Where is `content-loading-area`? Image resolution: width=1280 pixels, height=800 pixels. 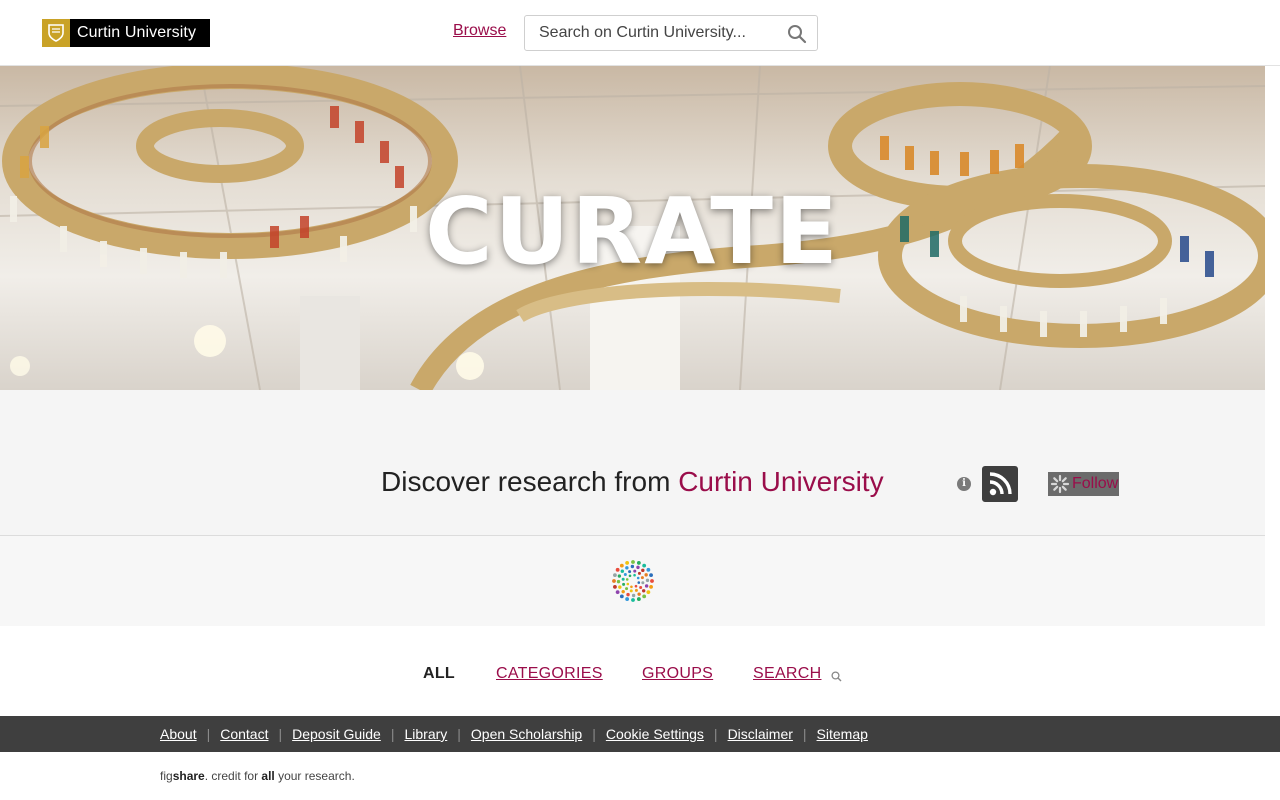
content-loading-area is located at coordinates (632, 581).